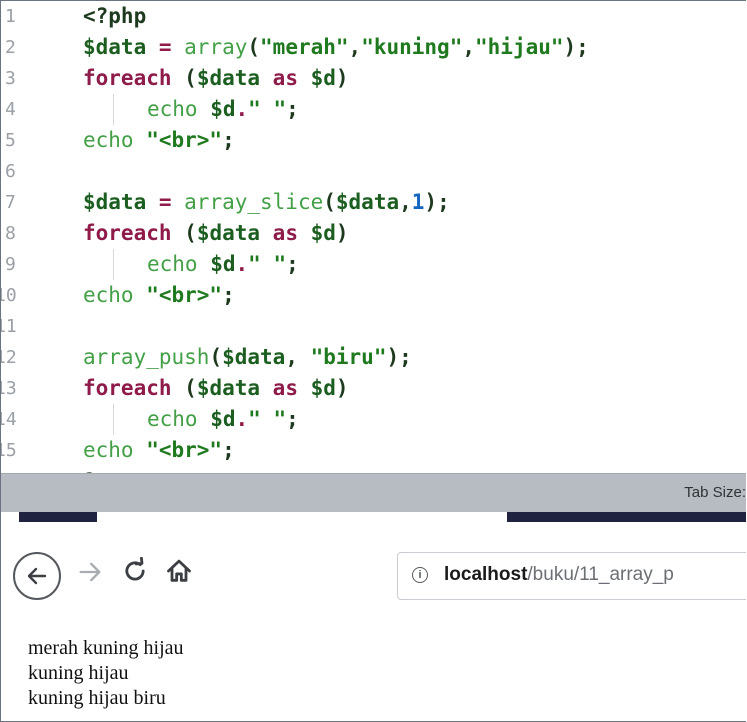 This screenshot has height=722, width=747. Describe the element at coordinates (715, 492) in the screenshot. I see `tab-size-selector: Tab Size:` at that location.